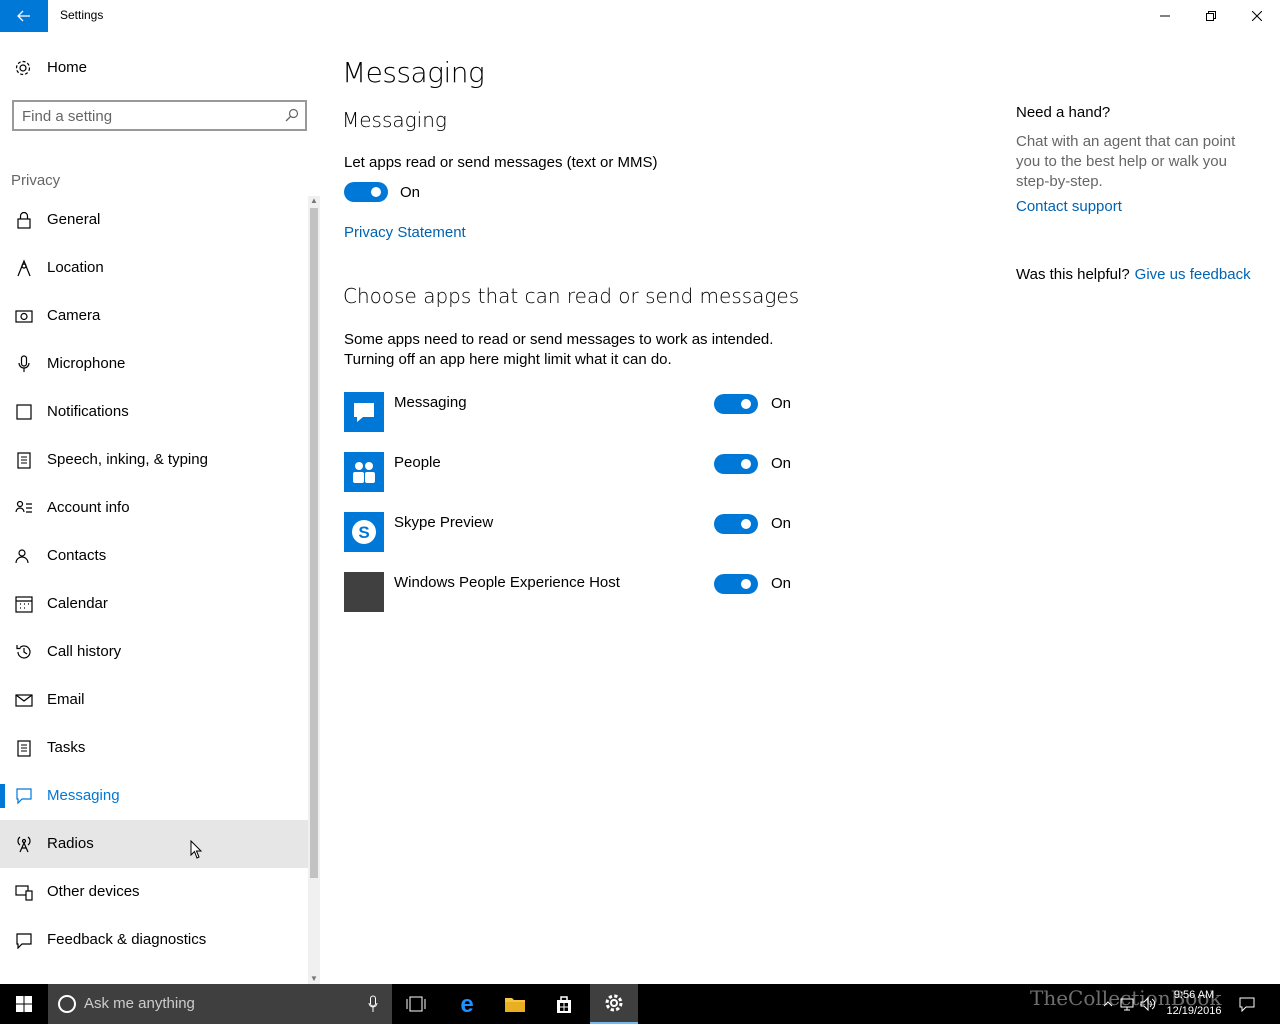  I want to click on app-toggle-messaging, so click(736, 404).